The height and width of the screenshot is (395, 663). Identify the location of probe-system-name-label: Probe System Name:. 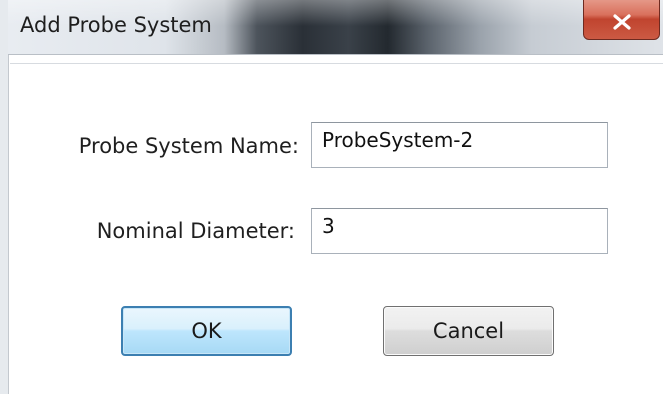
(188, 146).